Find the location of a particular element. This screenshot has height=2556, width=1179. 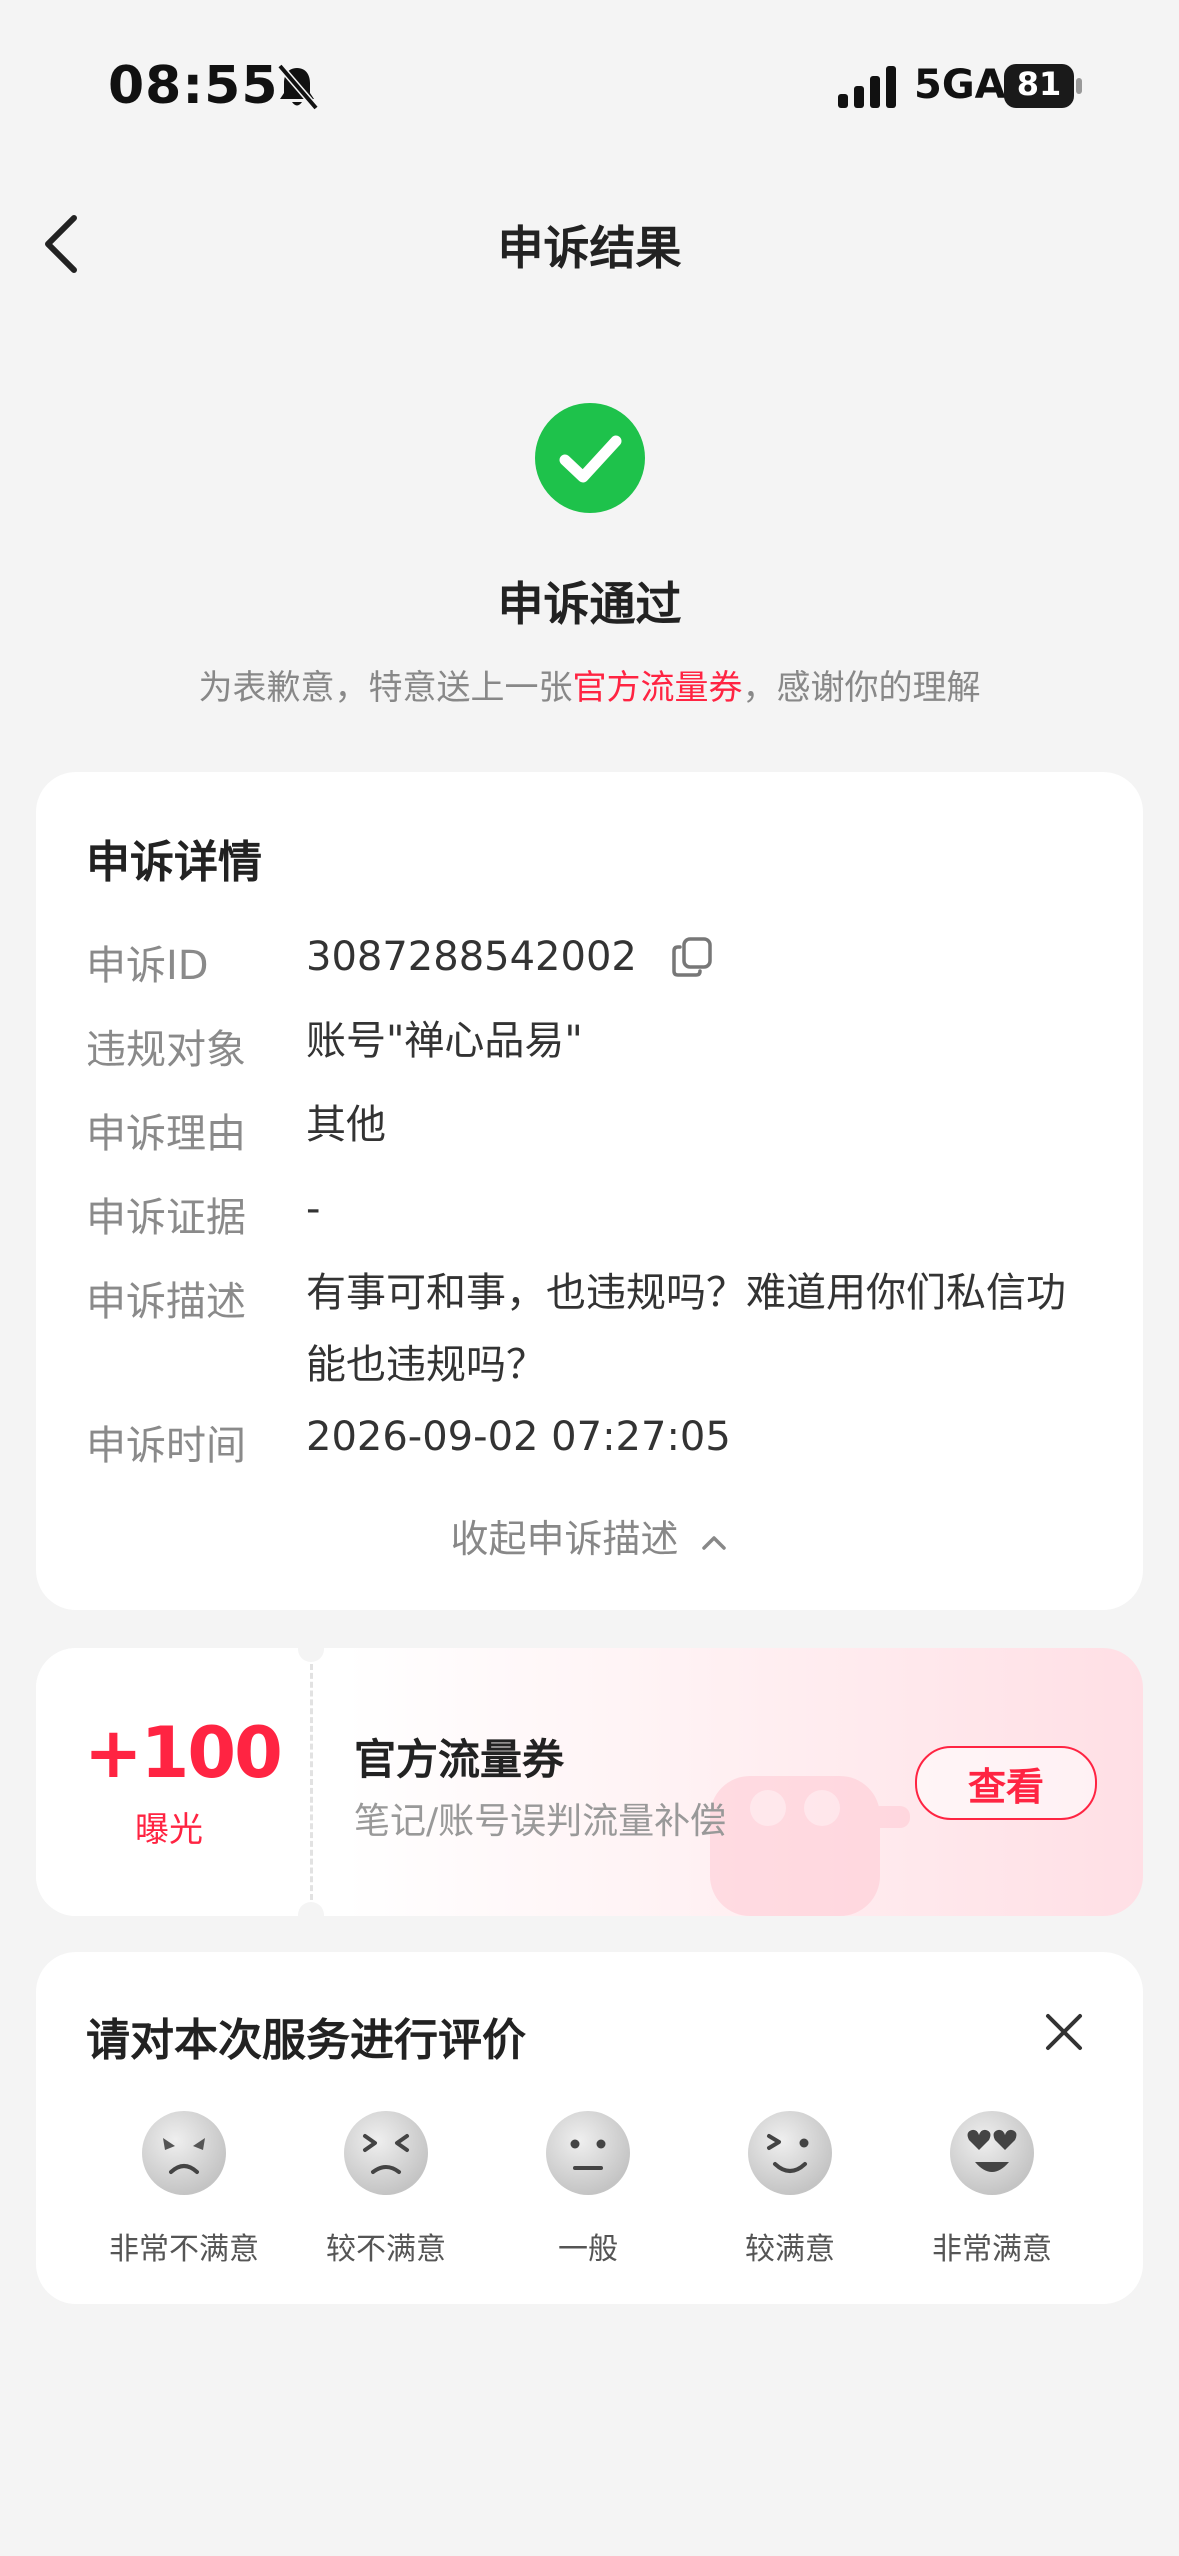

view-coupon-button: 查看 is located at coordinates (1006, 1783).